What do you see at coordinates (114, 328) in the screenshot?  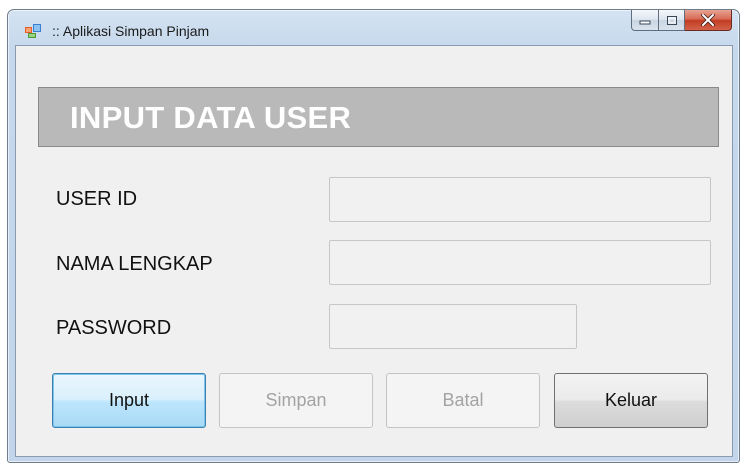 I see `password-label: PASSWORD` at bounding box center [114, 328].